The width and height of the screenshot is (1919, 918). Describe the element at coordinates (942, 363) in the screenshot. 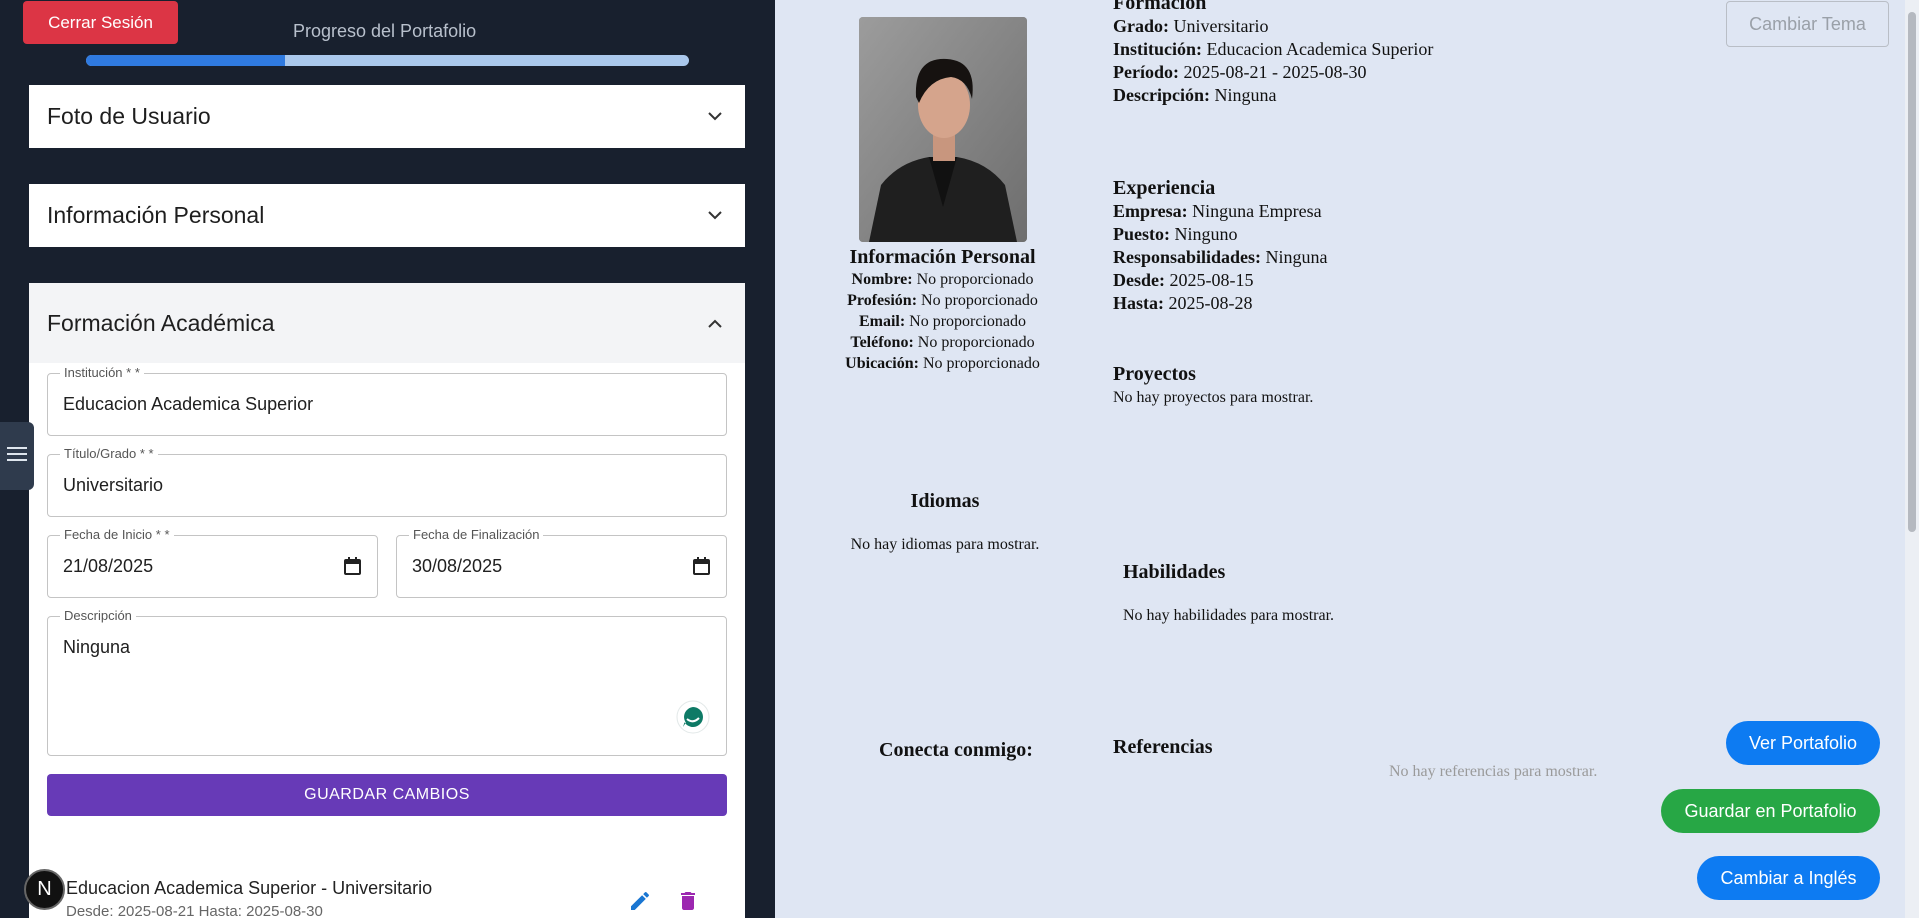

I see `location-line: Ubicación: No proporcionado` at that location.